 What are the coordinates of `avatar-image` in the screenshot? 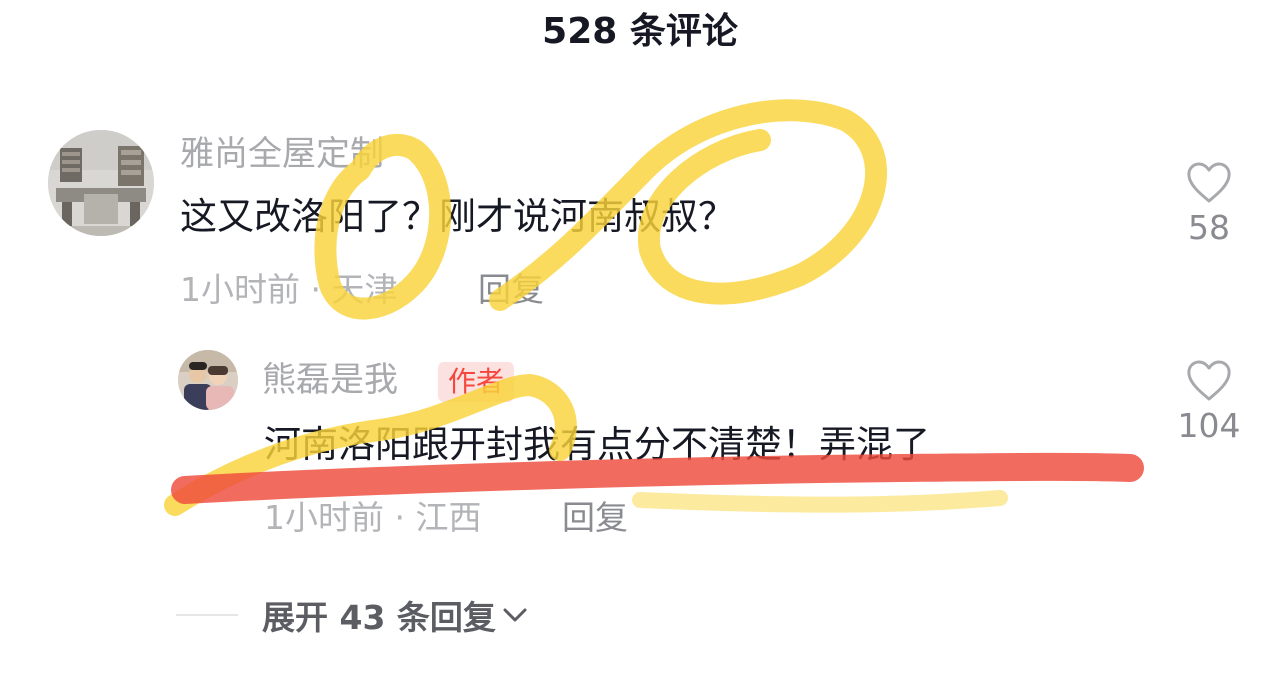 It's located at (101, 183).